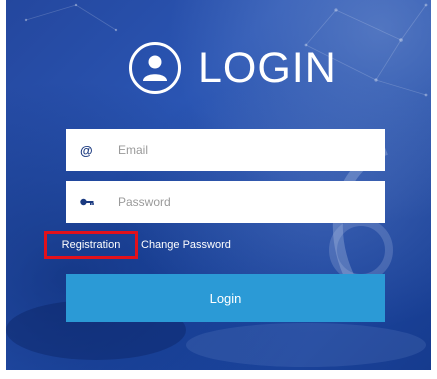  I want to click on email-field-container: @, so click(225, 150).